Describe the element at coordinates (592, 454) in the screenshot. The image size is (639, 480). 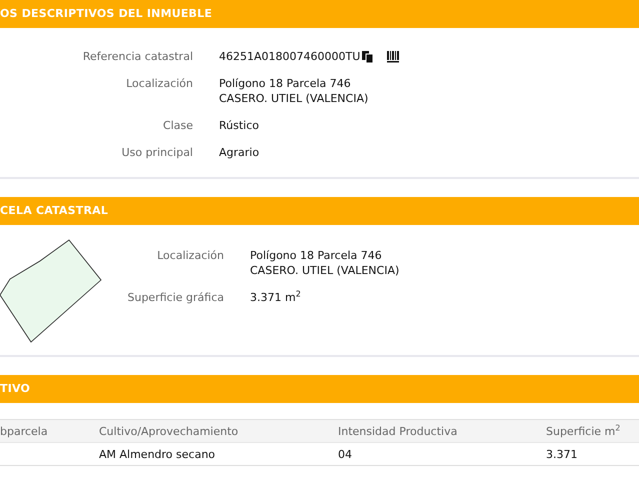
I see `table-cell: 3.371` at that location.